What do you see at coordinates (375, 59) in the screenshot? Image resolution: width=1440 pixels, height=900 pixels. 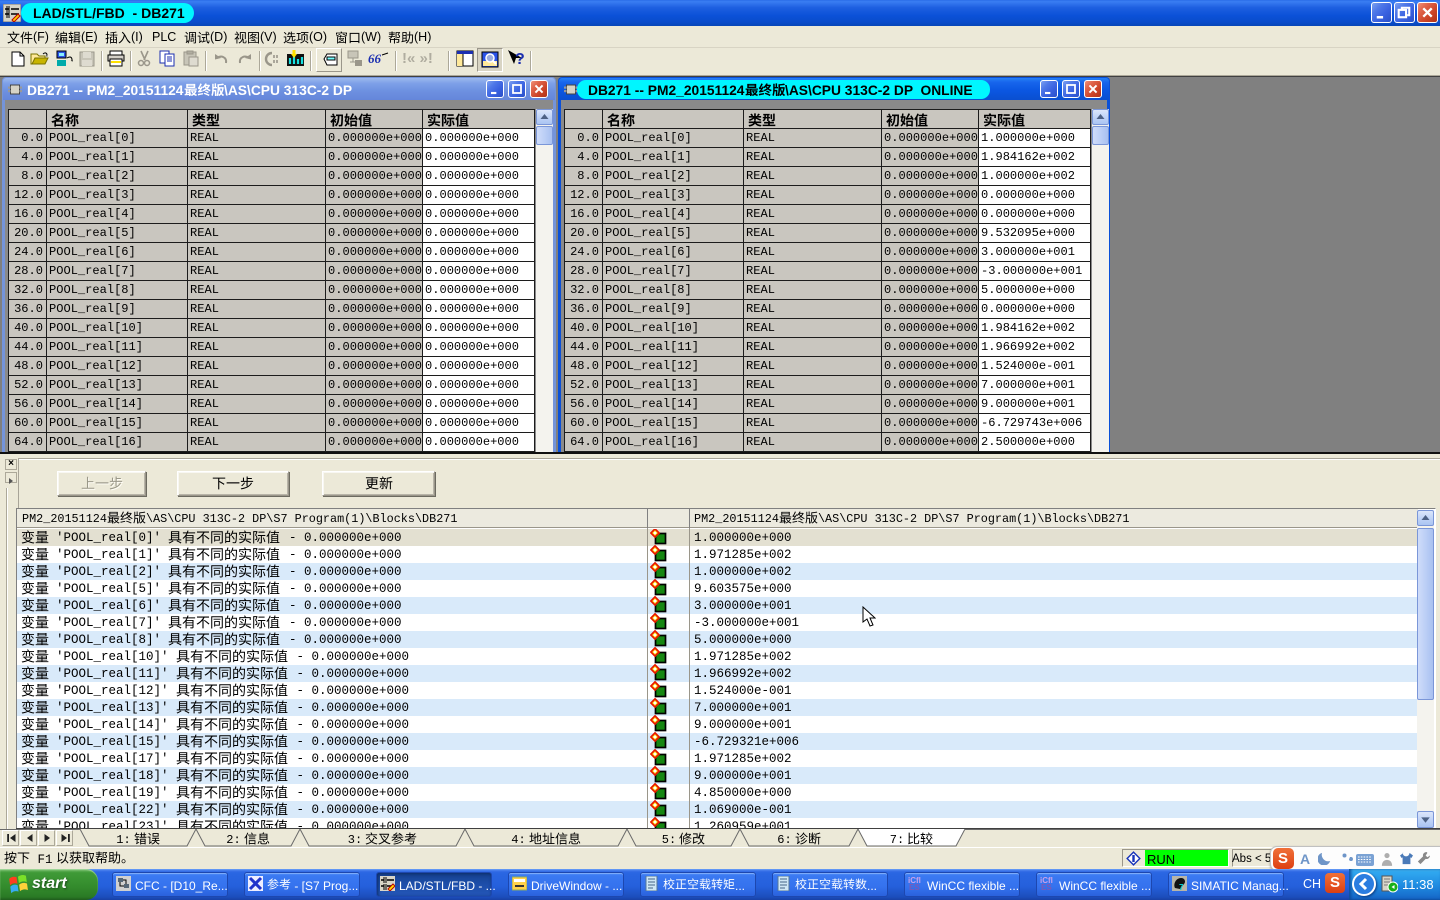 I see `svg-text: 66` at bounding box center [375, 59].